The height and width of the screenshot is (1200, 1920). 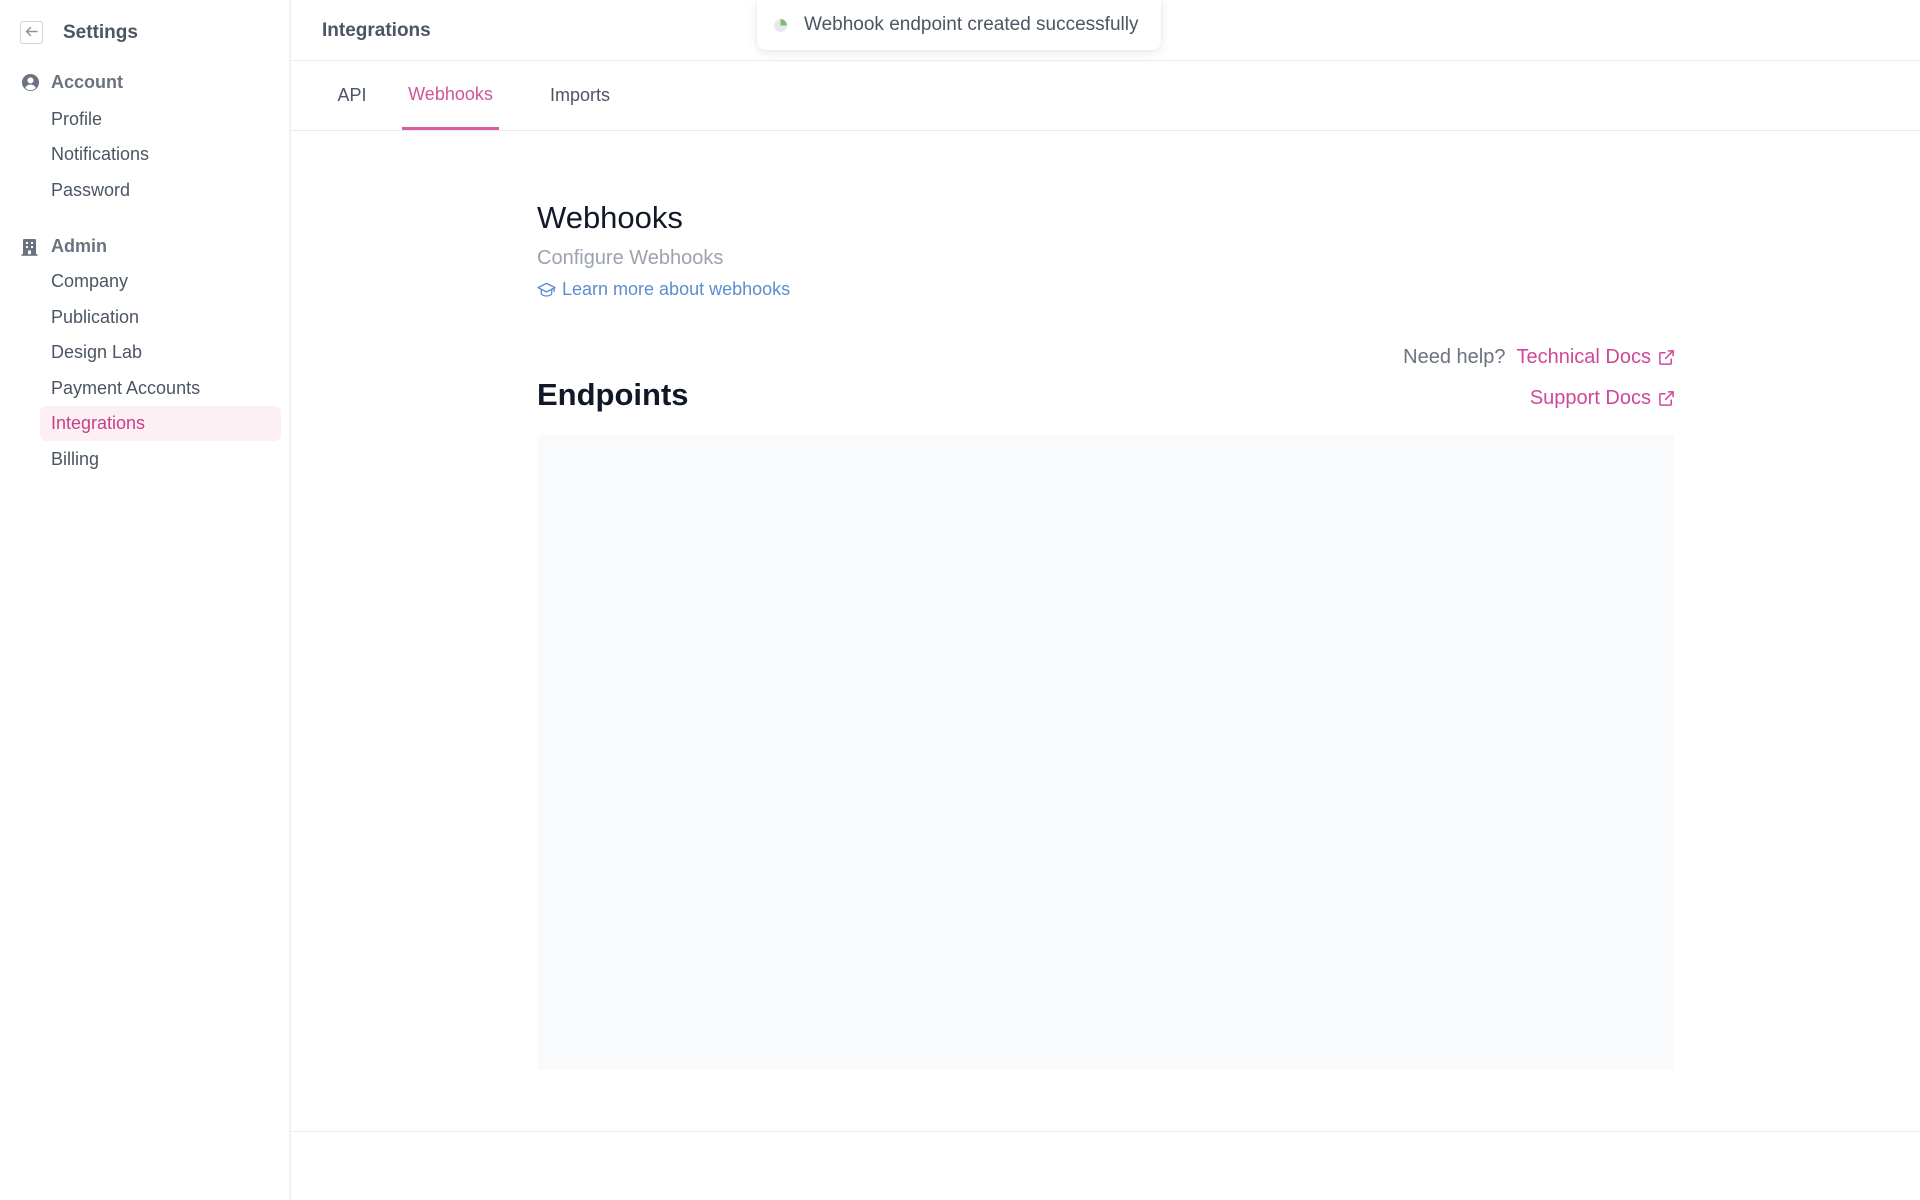 What do you see at coordinates (75, 459) in the screenshot?
I see `sidebar-item-label: Billing` at bounding box center [75, 459].